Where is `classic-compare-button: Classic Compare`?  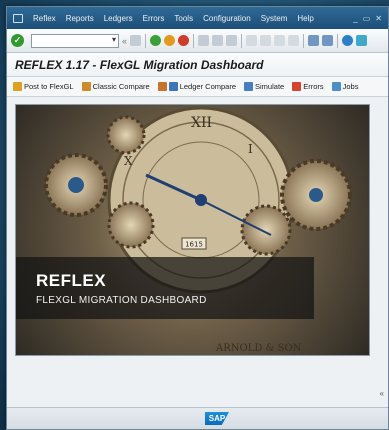
classic-compare-button: Classic Compare is located at coordinates (115, 86).